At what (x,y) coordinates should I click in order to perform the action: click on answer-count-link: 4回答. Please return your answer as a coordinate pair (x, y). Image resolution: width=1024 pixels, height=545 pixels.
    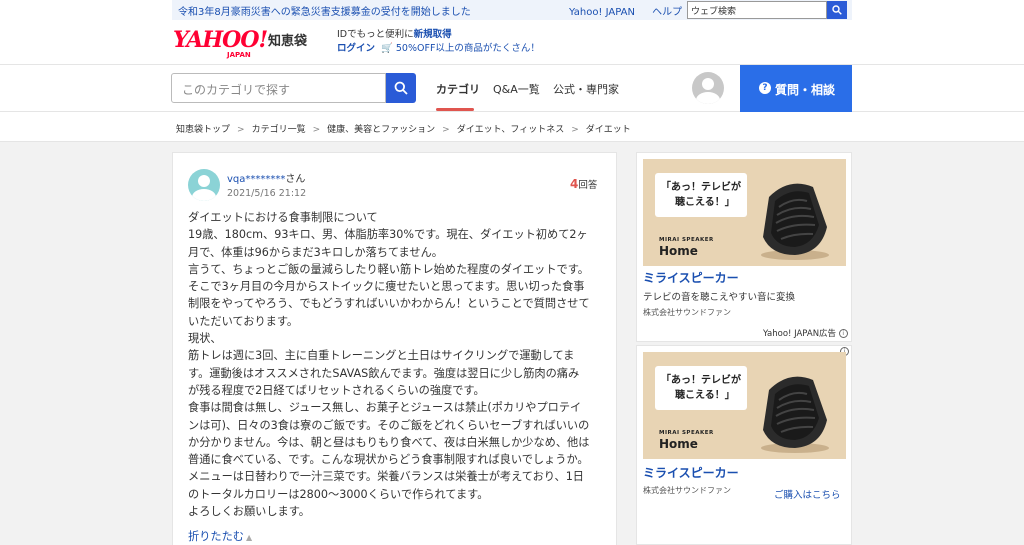
    Looking at the image, I should click on (583, 184).